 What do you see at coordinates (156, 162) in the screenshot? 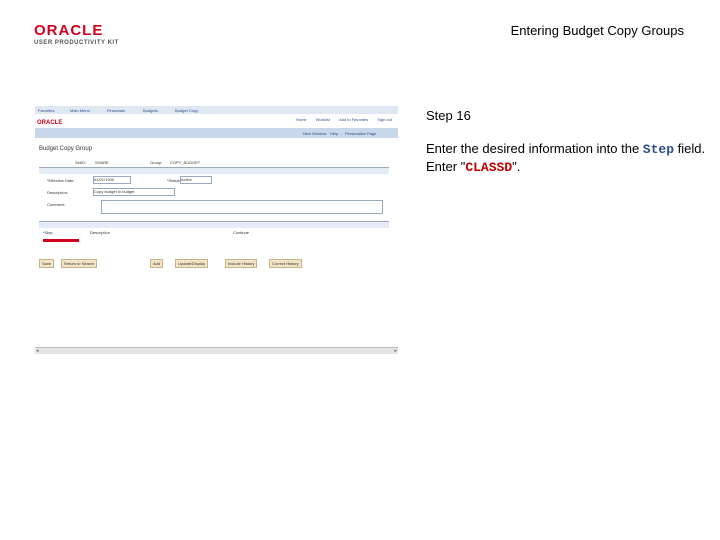
I see `group-label: Group:` at bounding box center [156, 162].